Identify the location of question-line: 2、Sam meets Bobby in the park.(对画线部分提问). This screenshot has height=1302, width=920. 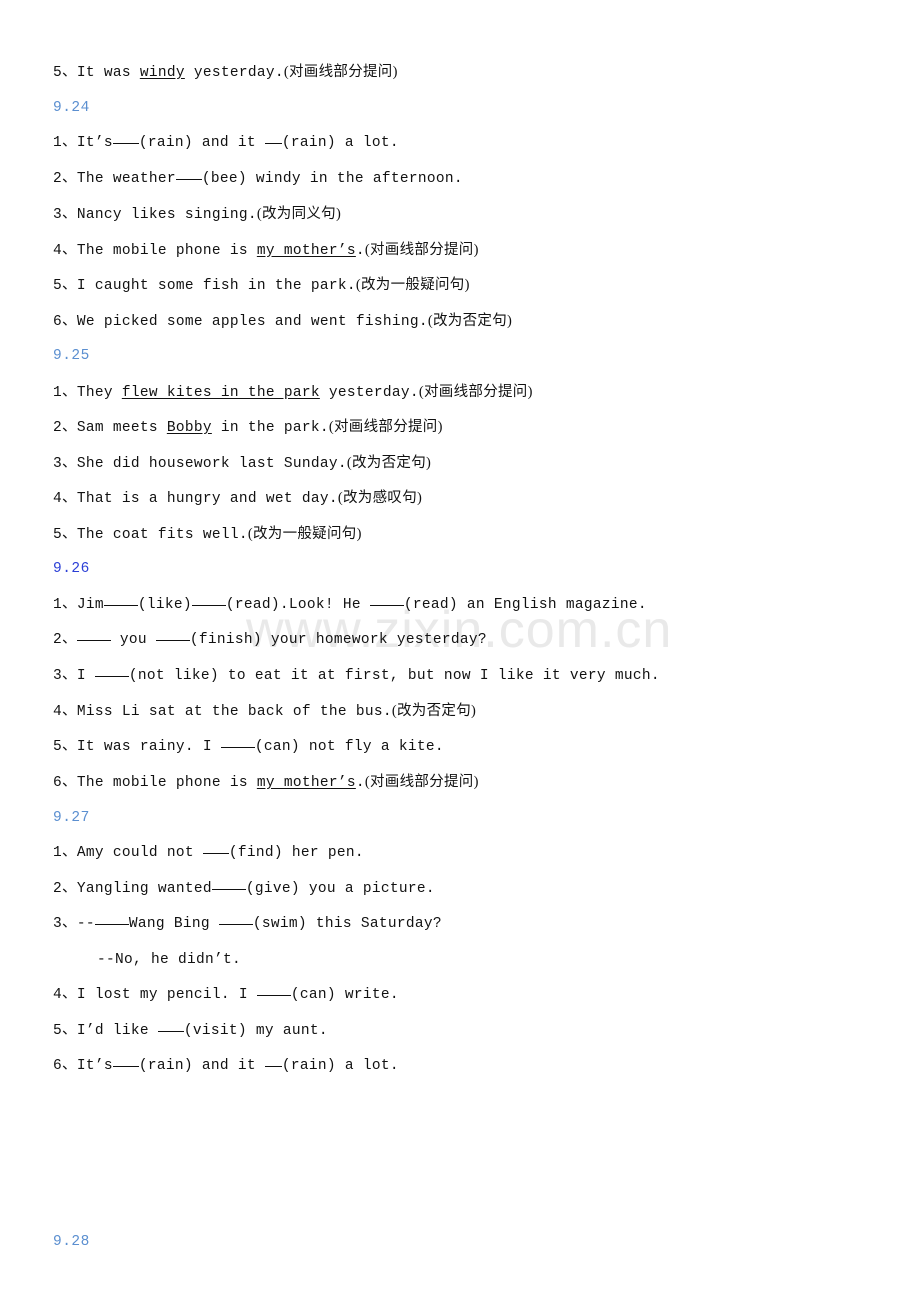
(486, 428).